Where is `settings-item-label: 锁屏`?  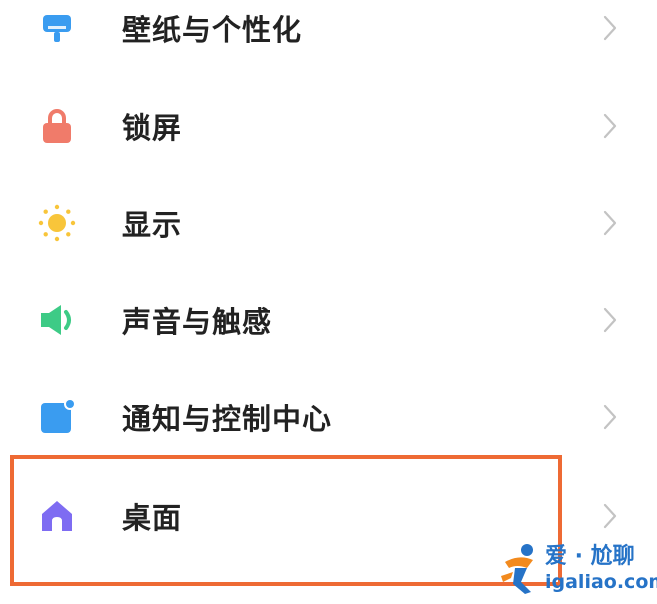
settings-item-label: 锁屏 is located at coordinates (152, 128).